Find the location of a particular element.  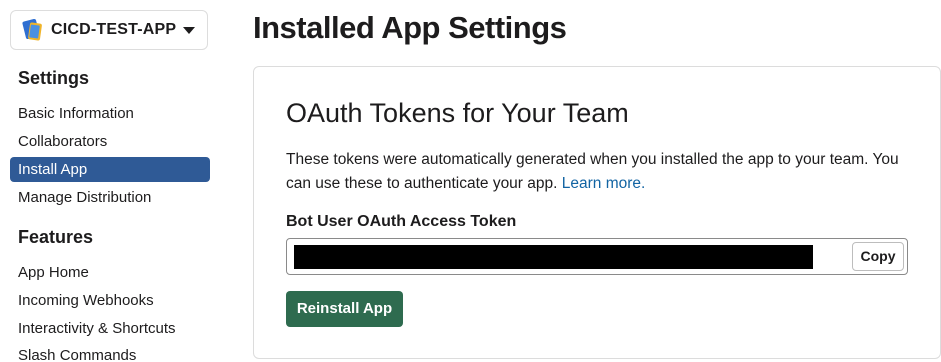

sidebar-item-collaborators: Collaborators is located at coordinates (110, 141).